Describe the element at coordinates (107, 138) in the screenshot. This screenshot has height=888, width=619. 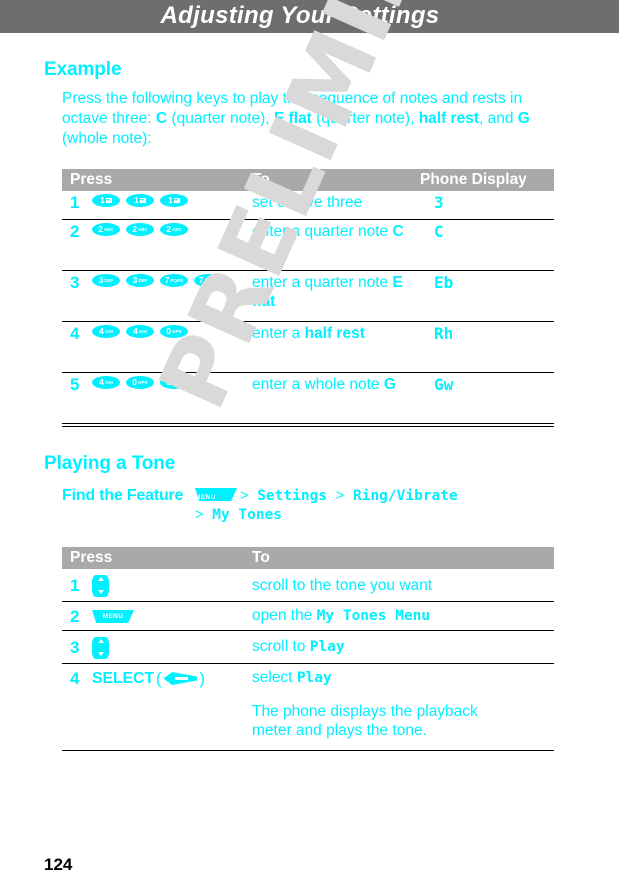
I see `paragraph-suffix: (whole note):` at that location.